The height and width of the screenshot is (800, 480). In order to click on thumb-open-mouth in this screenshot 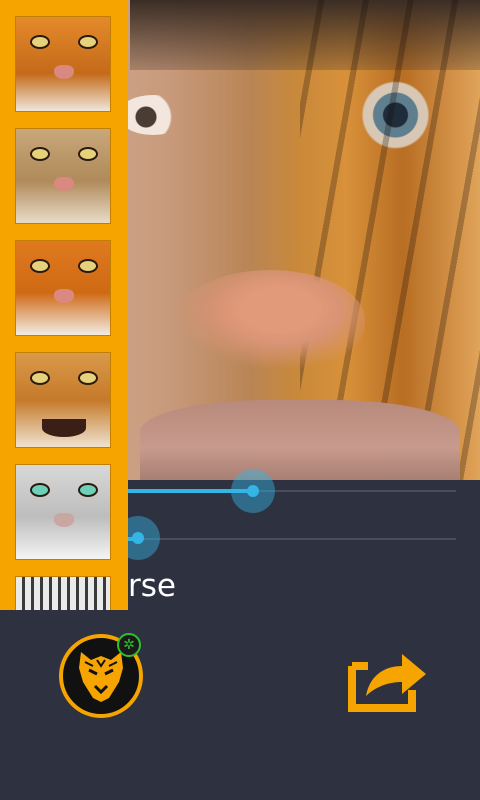, I will do `click(64, 428)`.